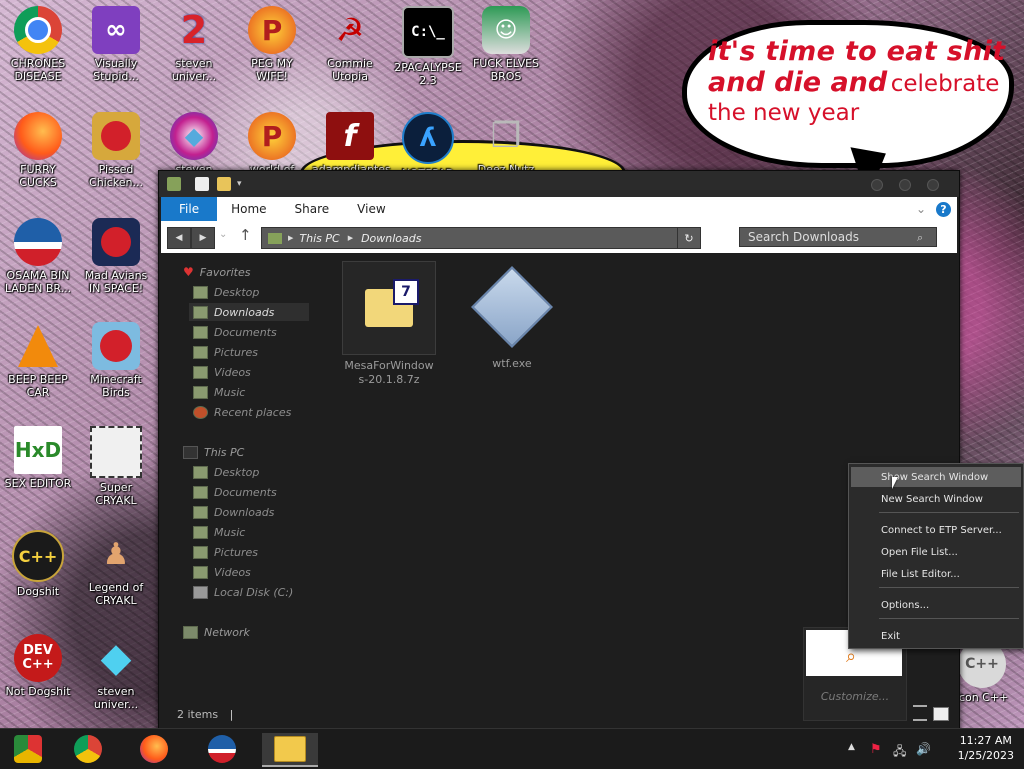 This screenshot has width=1024, height=769. What do you see at coordinates (88, 749) in the screenshot?
I see `taskbar-chrome` at bounding box center [88, 749].